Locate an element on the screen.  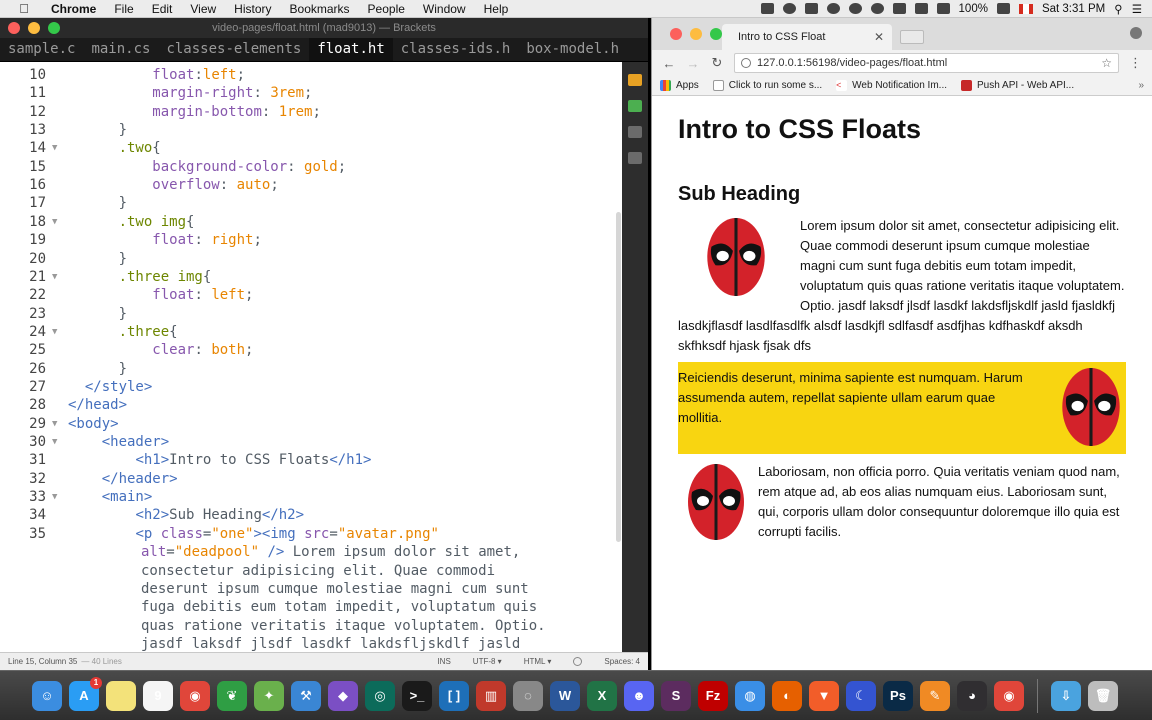
bluetooth-icon is located at coordinates (877, 8).